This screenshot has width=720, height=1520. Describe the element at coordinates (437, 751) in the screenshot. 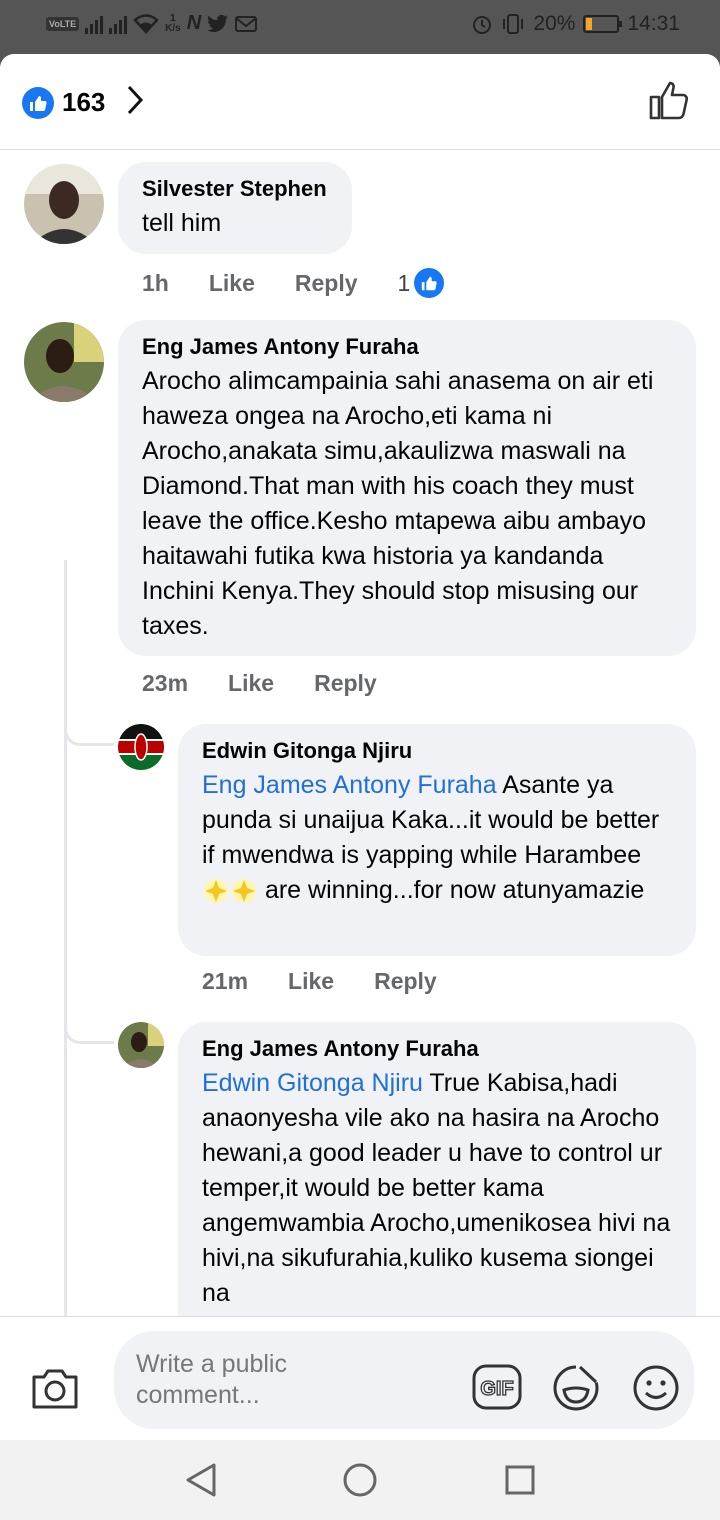

I see `comment-author: Edwin Gitonga Njiru` at that location.